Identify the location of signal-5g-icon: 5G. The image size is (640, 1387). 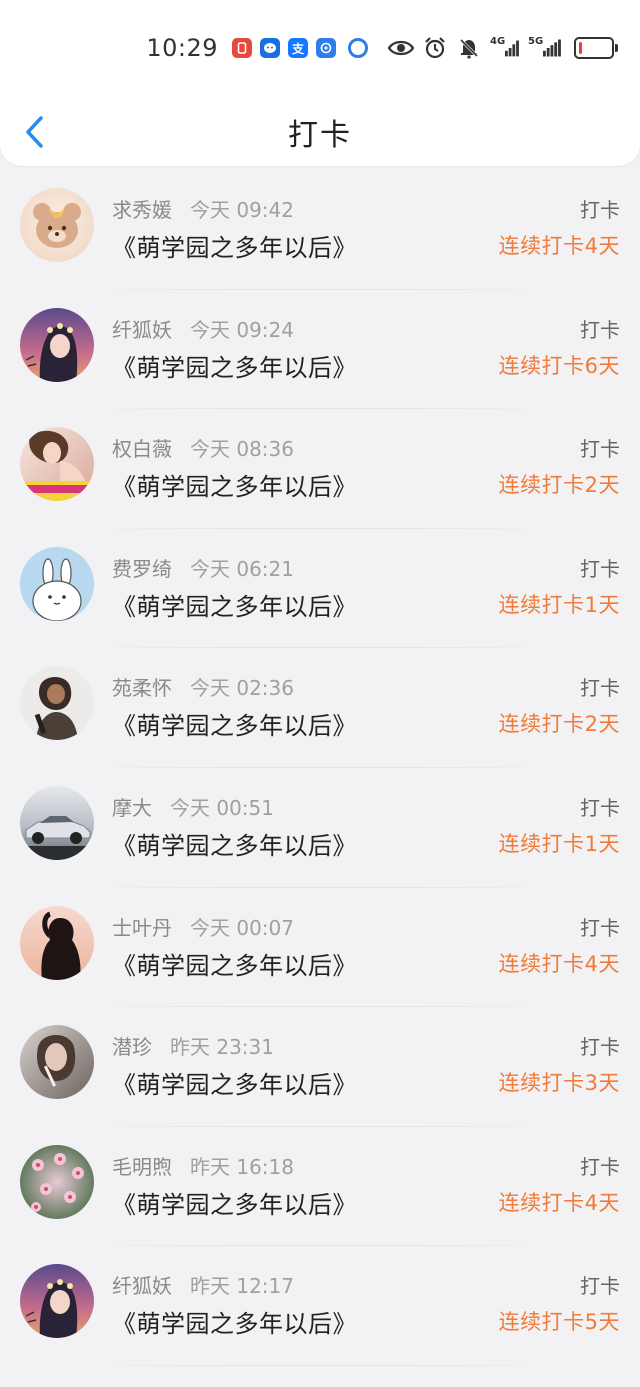
(545, 48).